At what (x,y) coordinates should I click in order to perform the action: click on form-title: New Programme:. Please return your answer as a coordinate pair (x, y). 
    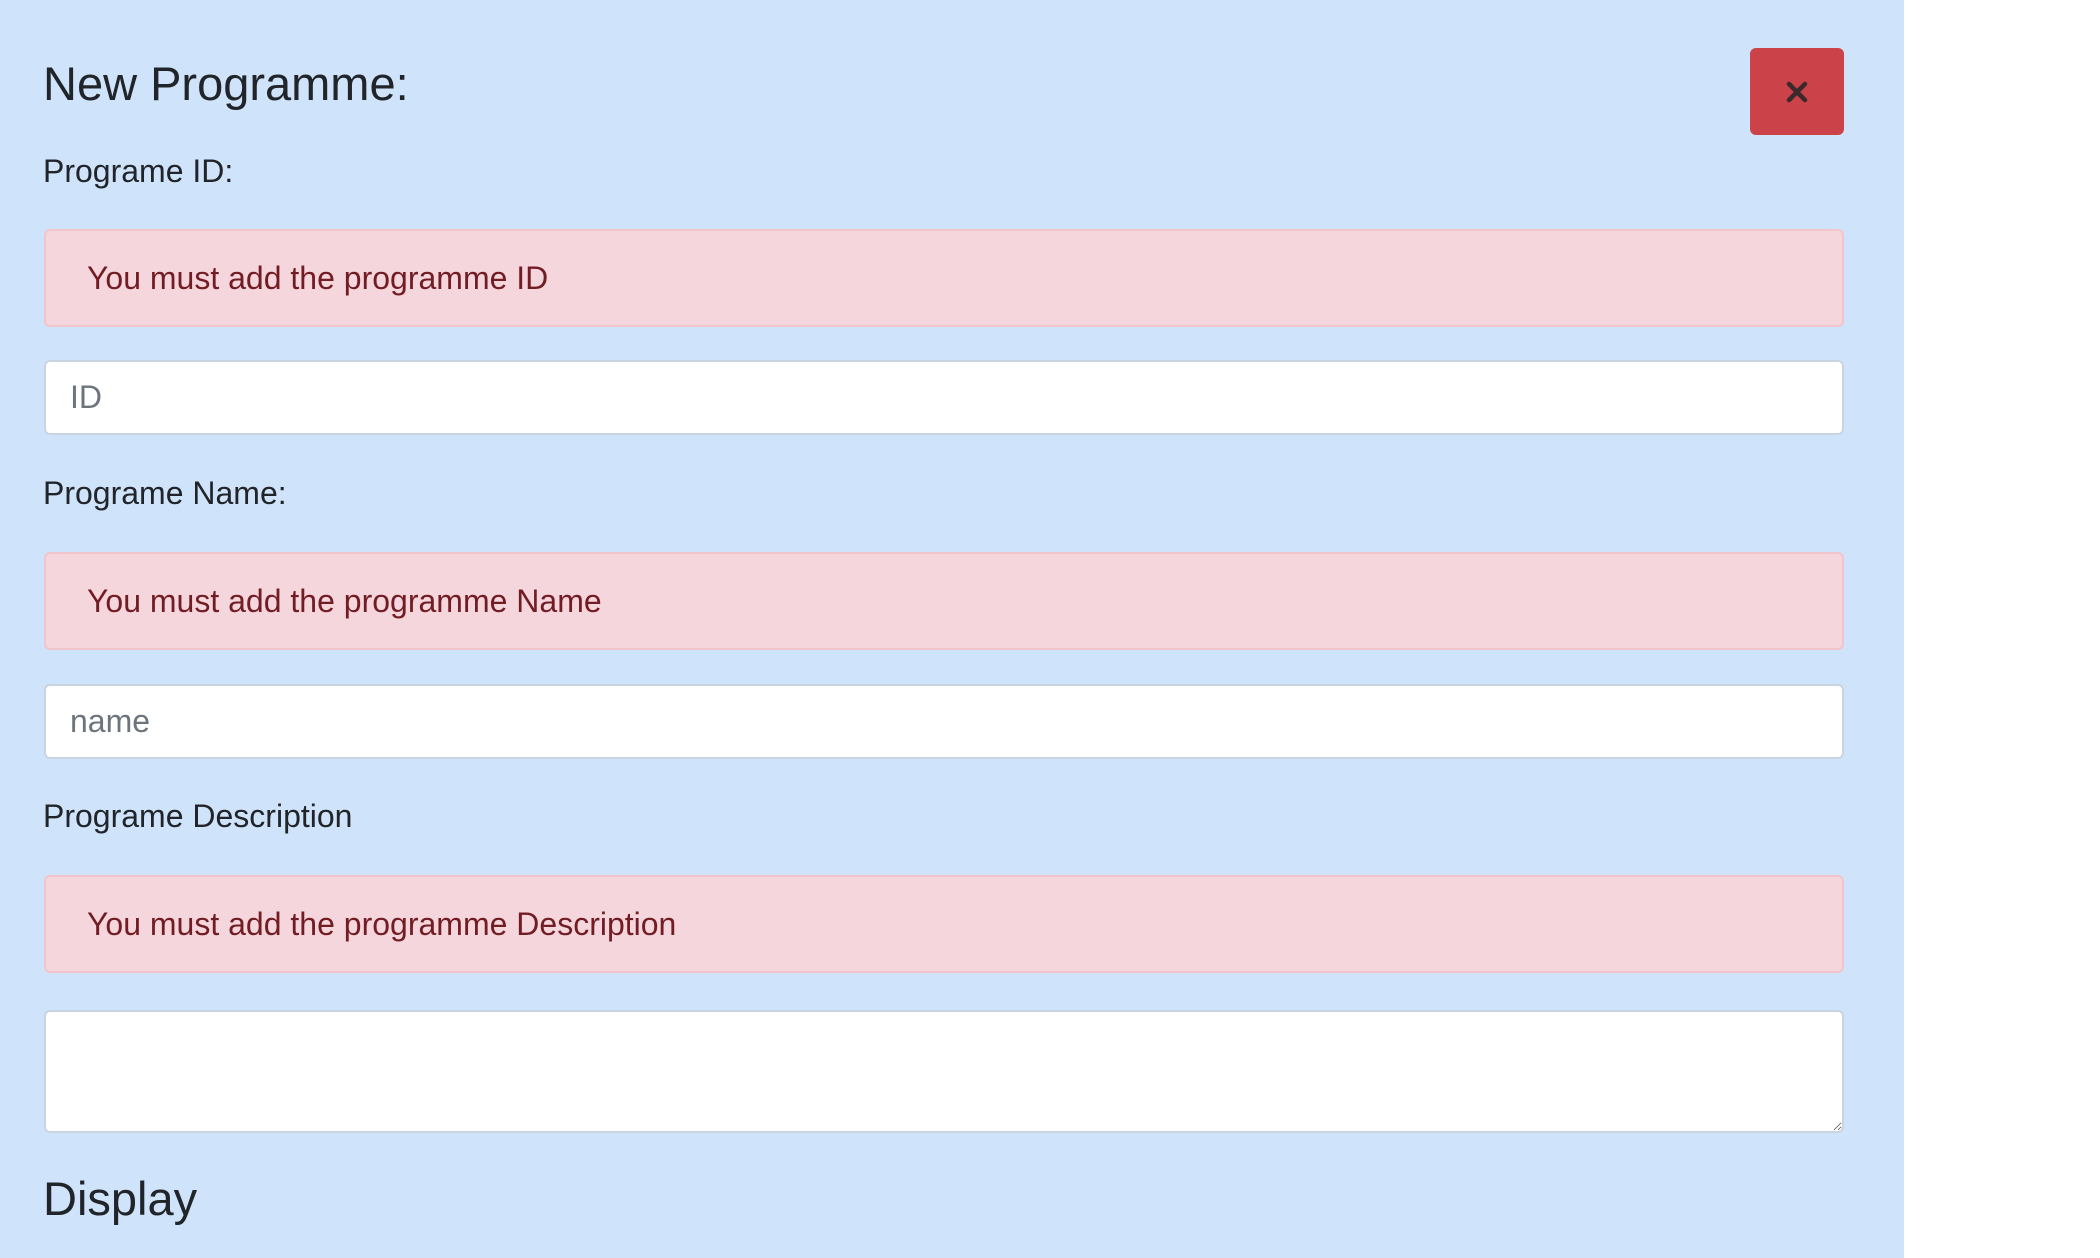
    Looking at the image, I should click on (226, 83).